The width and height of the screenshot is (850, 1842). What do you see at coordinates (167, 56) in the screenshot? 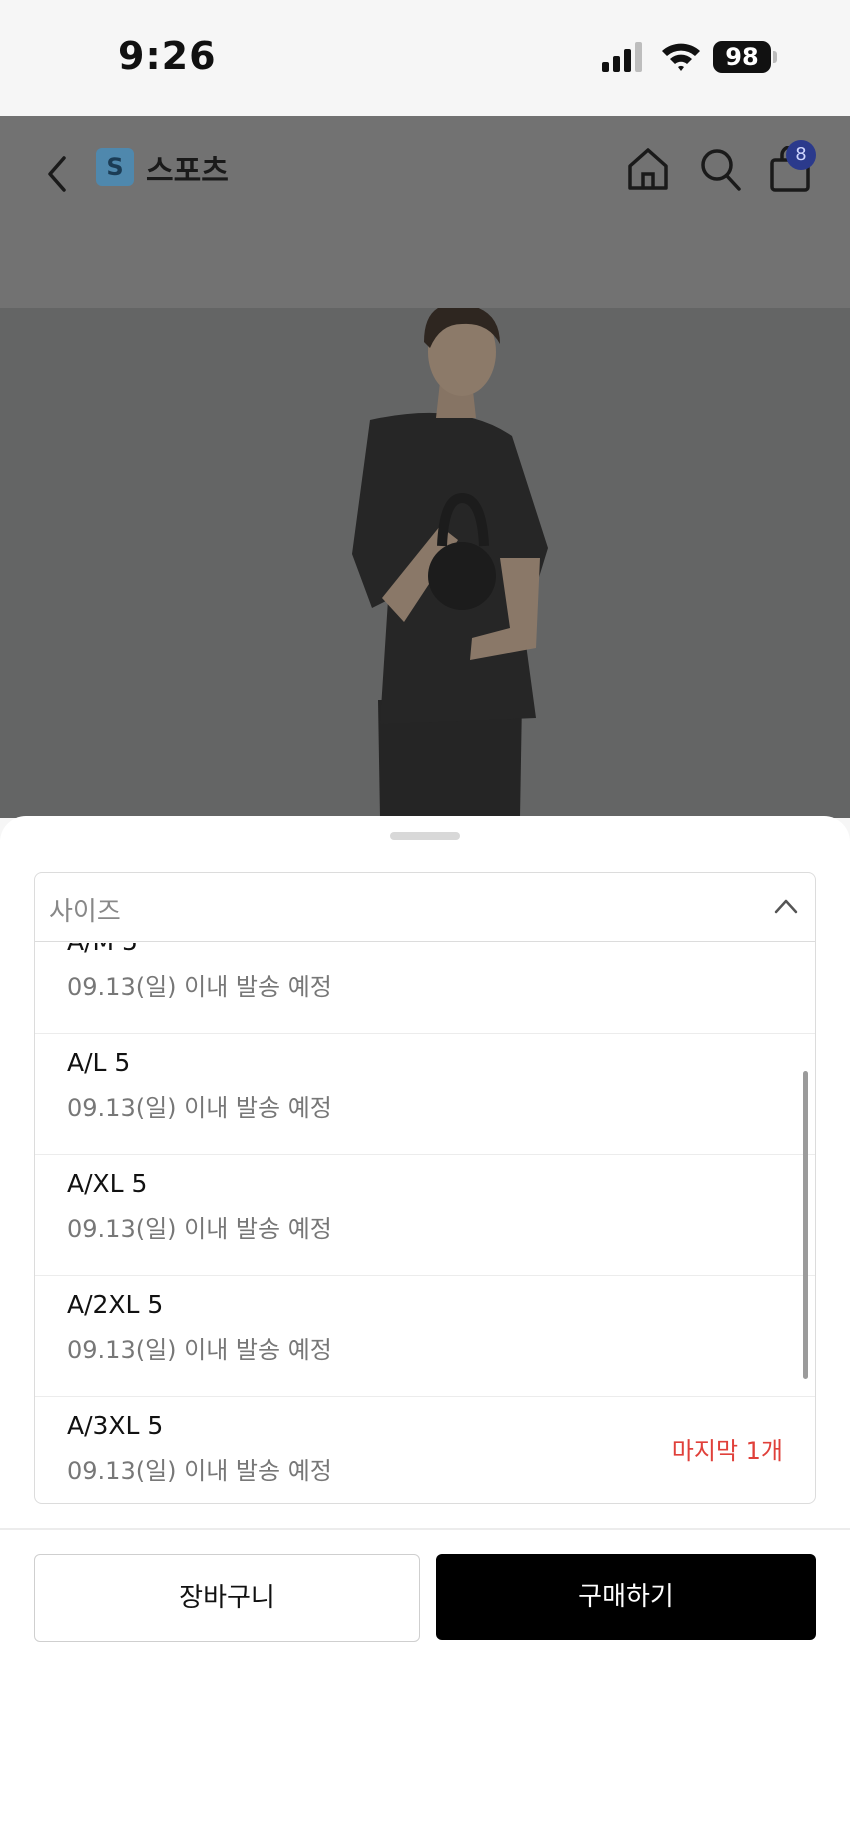
I see `status-time: 9:26` at bounding box center [167, 56].